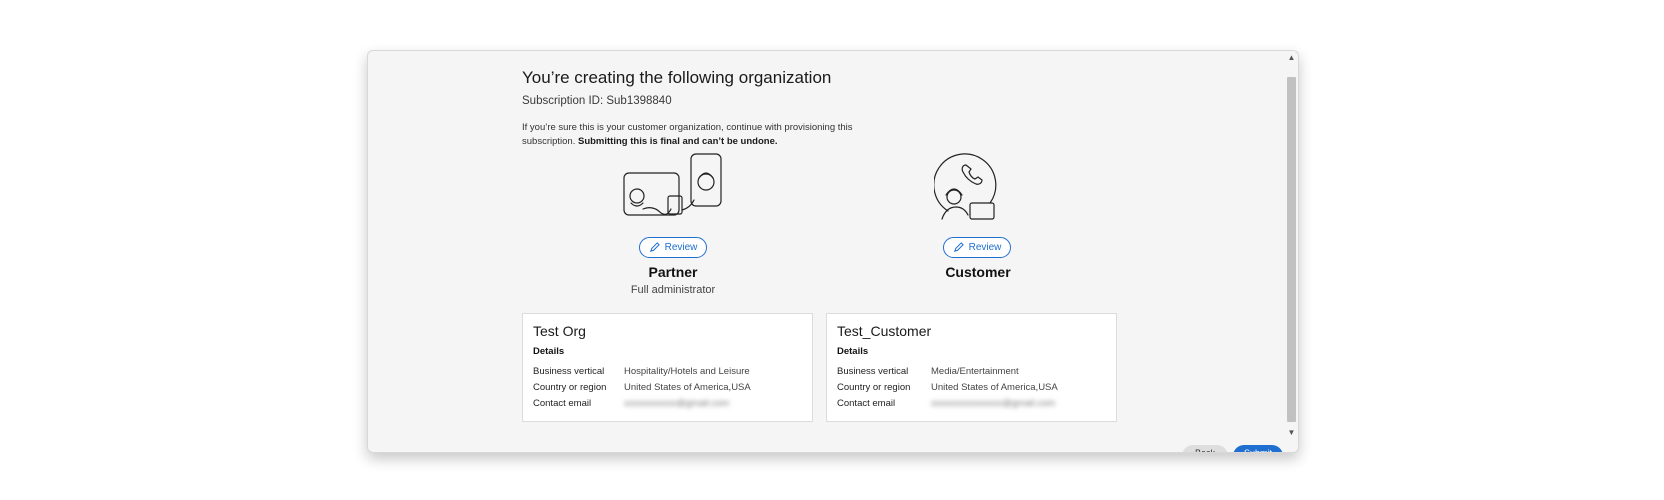 Image resolution: width=1664 pixels, height=500 pixels. I want to click on submit-button: Submit, so click(1258, 448).